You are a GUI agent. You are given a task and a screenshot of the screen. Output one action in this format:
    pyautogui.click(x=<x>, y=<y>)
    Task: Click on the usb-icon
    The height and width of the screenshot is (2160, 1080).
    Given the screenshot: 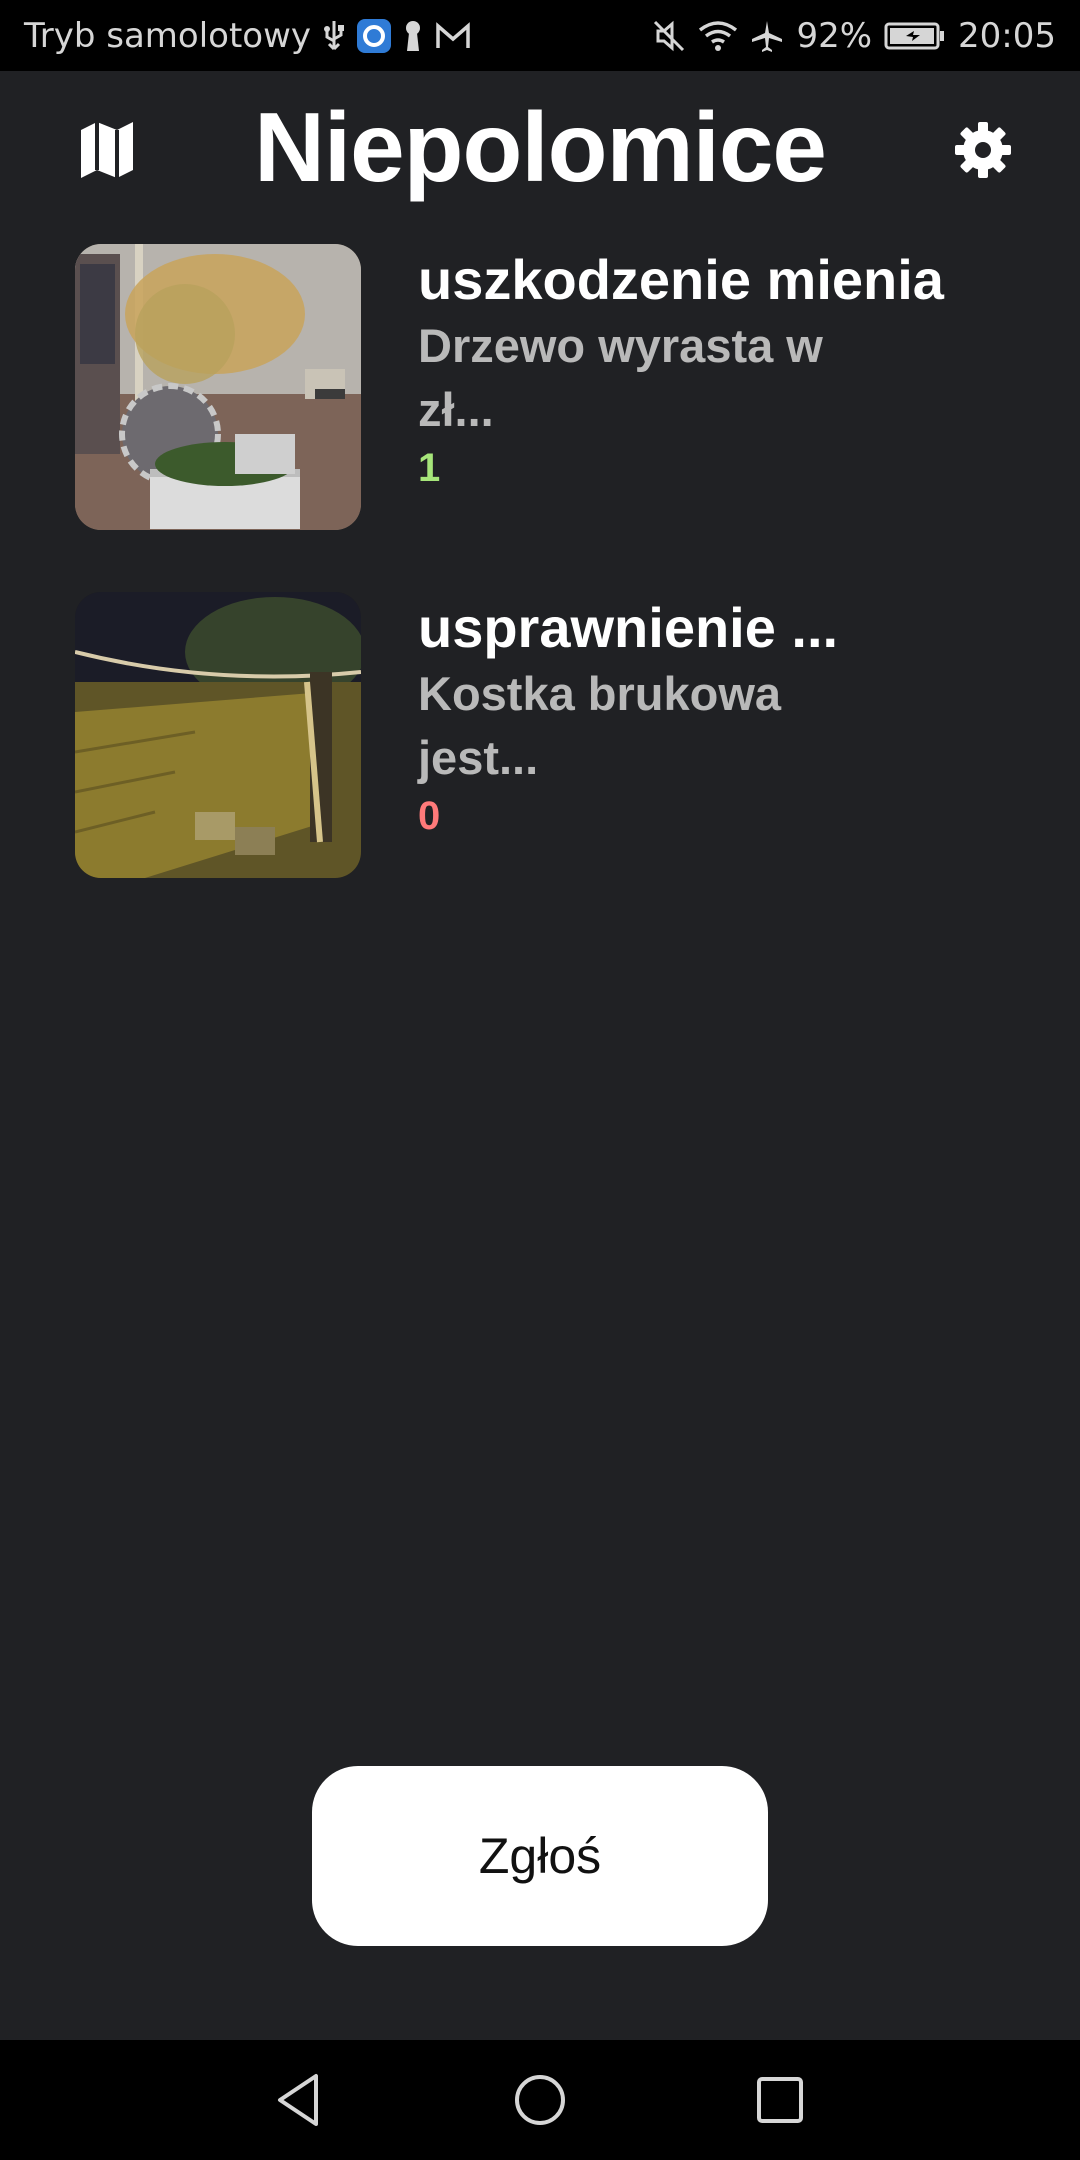 What is the action you would take?
    pyautogui.click(x=334, y=36)
    